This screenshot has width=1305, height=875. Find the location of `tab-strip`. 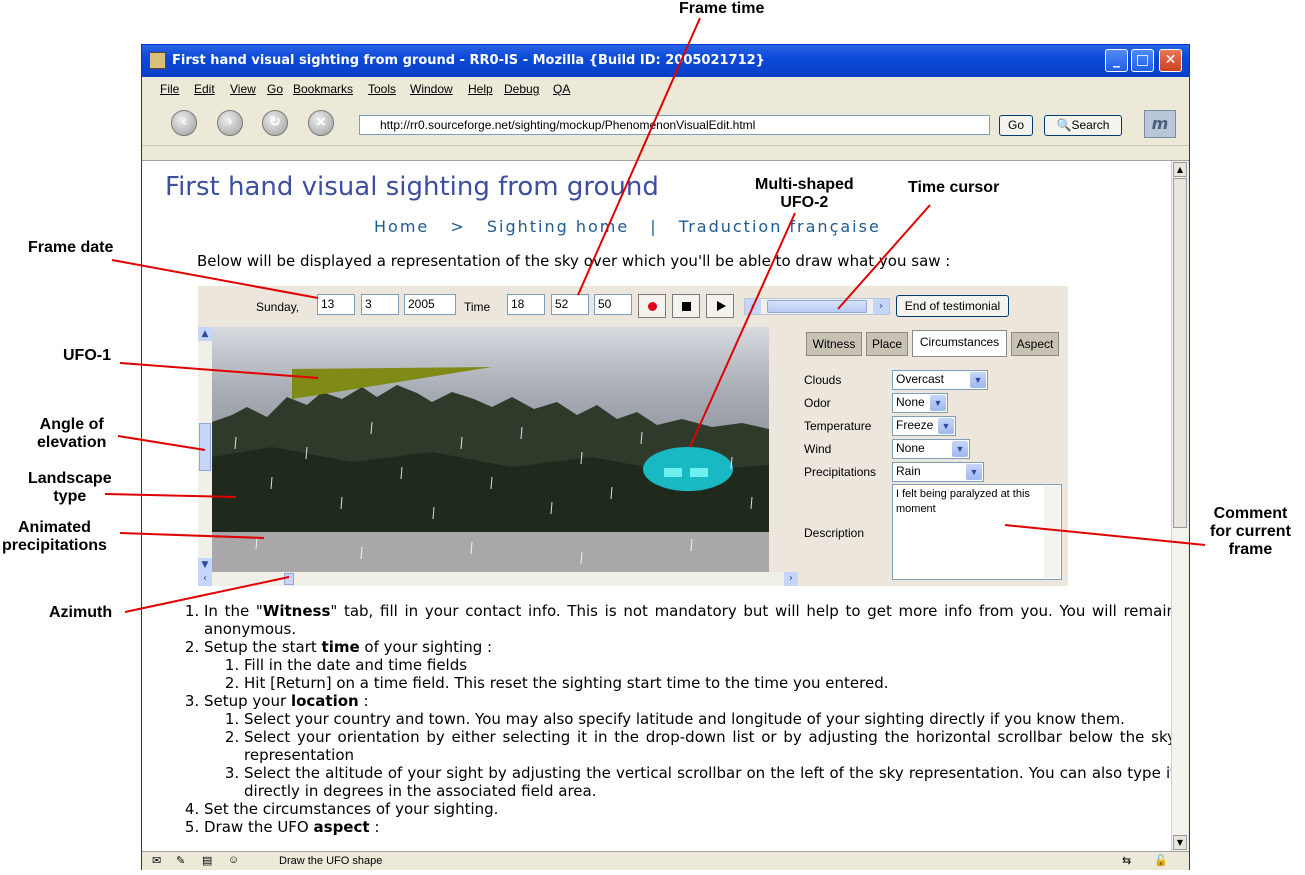

tab-strip is located at coordinates (665, 153).